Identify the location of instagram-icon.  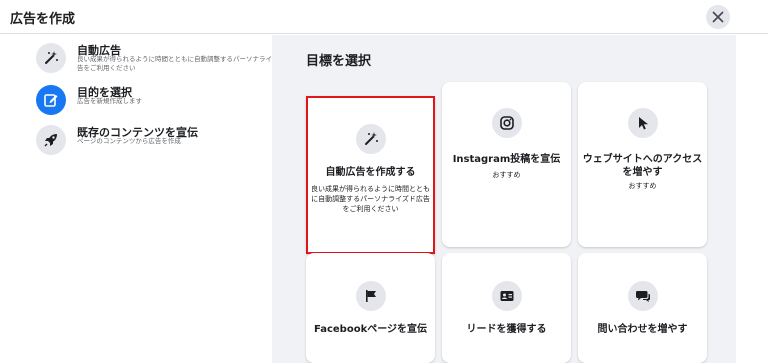
(506, 123).